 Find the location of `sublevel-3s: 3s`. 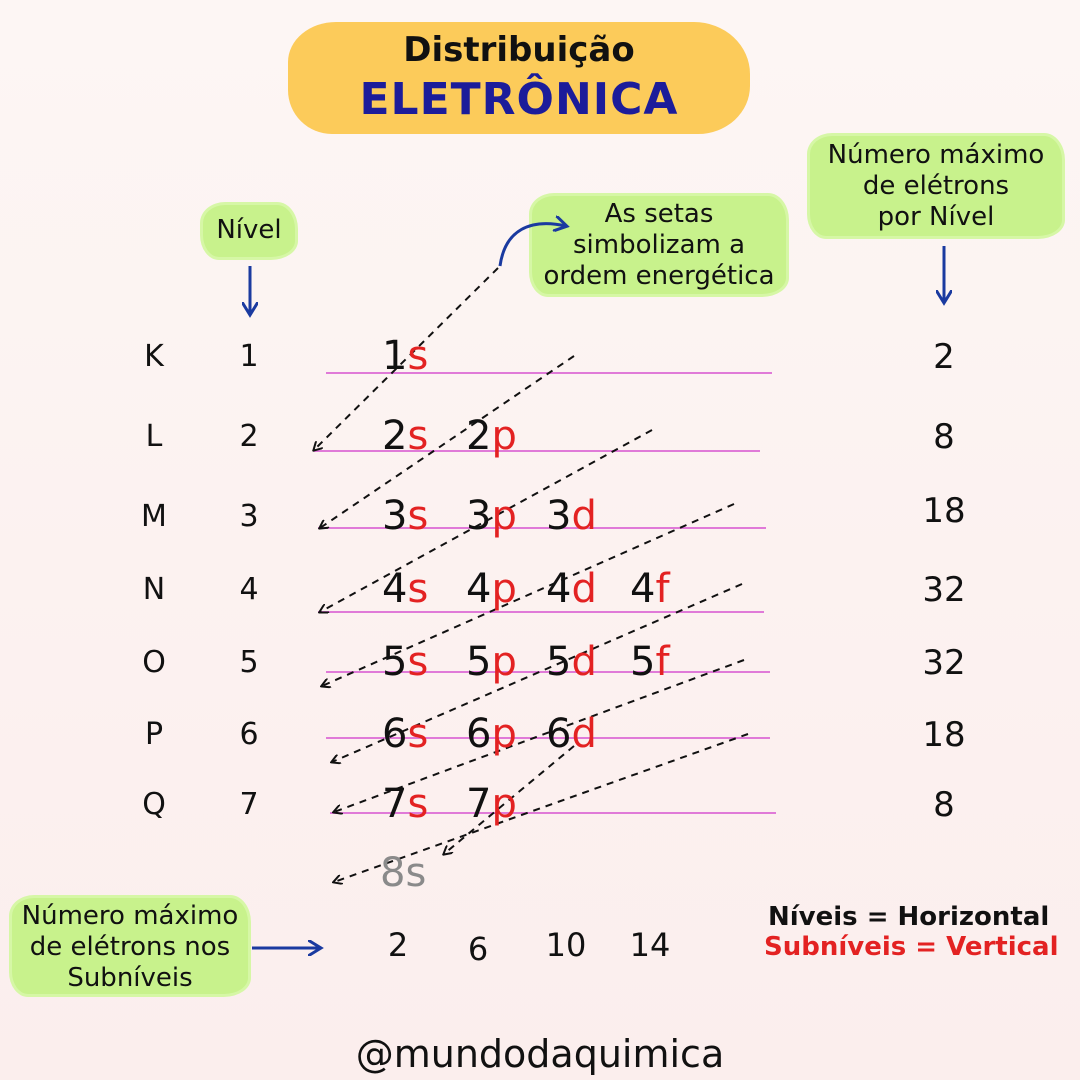

sublevel-3s: 3s is located at coordinates (405, 516).